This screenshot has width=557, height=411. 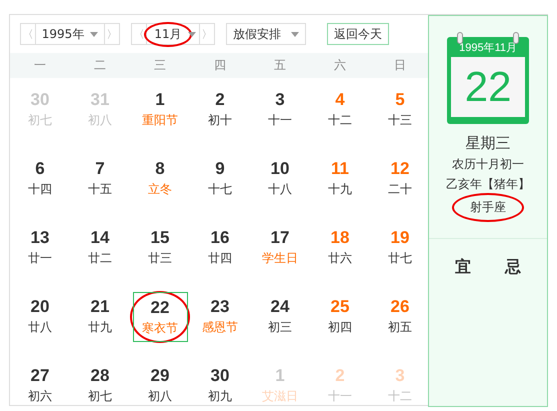 What do you see at coordinates (280, 109) in the screenshot?
I see `day-button: 3 十一` at bounding box center [280, 109].